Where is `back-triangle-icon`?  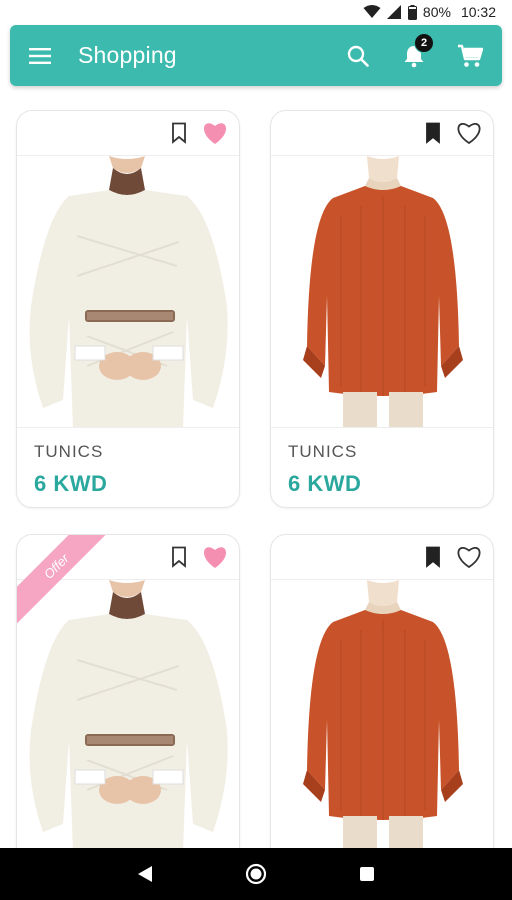 back-triangle-icon is located at coordinates (145, 874).